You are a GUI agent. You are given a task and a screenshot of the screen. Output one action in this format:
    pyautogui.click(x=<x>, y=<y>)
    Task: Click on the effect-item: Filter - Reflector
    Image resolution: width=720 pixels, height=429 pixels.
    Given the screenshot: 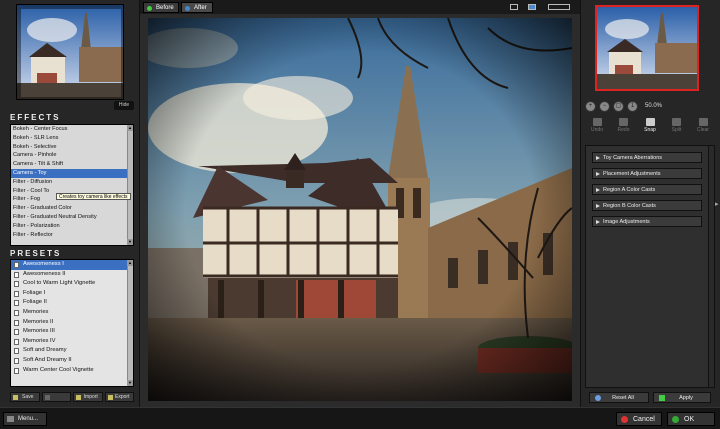 What is the action you would take?
    pyautogui.click(x=72, y=235)
    